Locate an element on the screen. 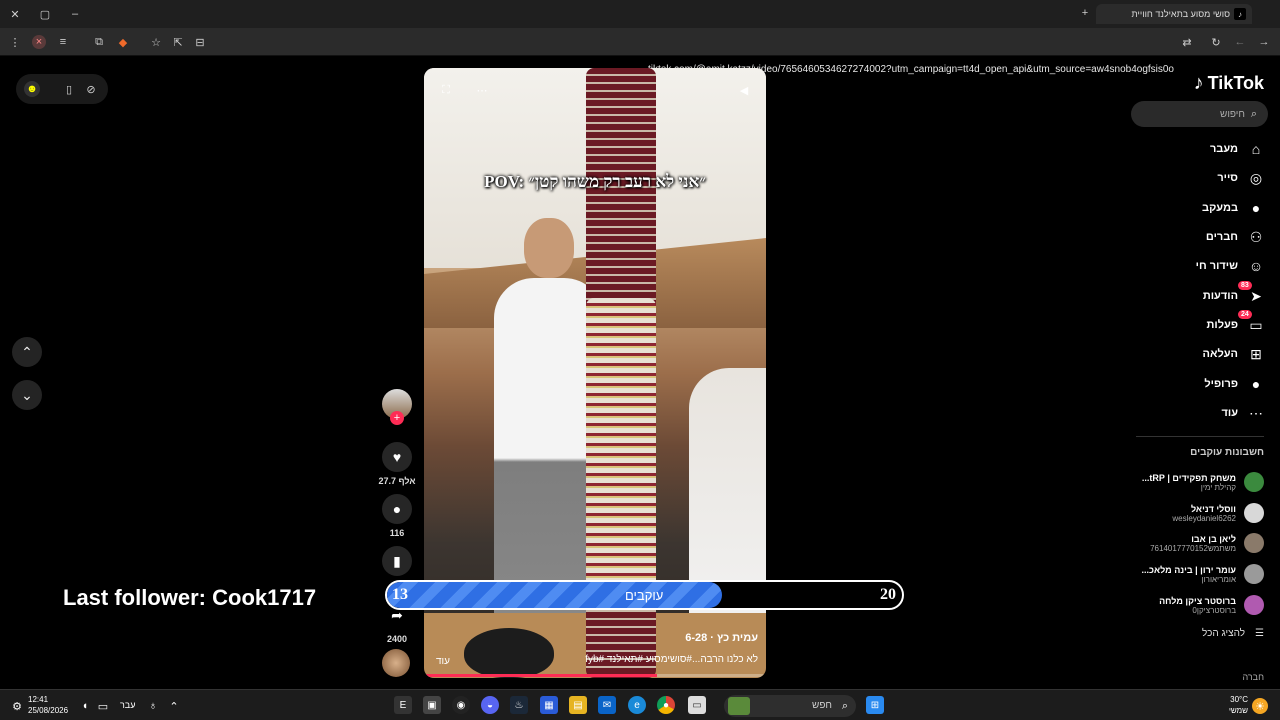 The width and height of the screenshot is (1280, 720). outlook-icon: ✉ is located at coordinates (607, 705).